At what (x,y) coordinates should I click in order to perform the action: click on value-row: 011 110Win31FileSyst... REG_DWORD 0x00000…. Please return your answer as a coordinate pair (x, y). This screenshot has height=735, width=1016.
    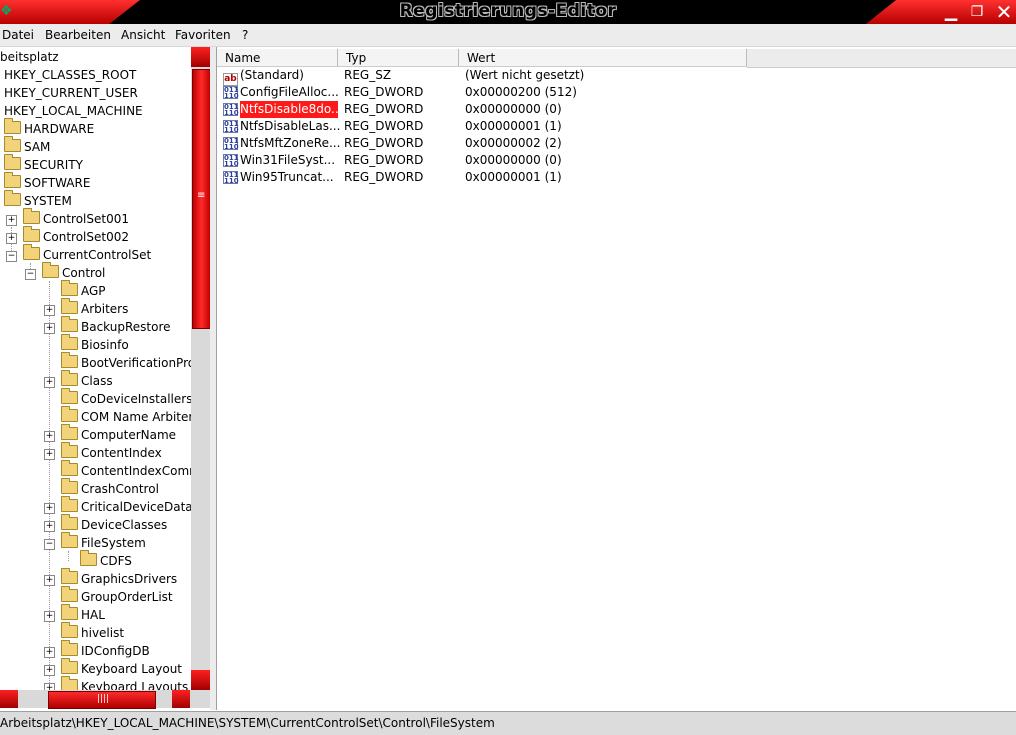
    Looking at the image, I should click on (503, 160).